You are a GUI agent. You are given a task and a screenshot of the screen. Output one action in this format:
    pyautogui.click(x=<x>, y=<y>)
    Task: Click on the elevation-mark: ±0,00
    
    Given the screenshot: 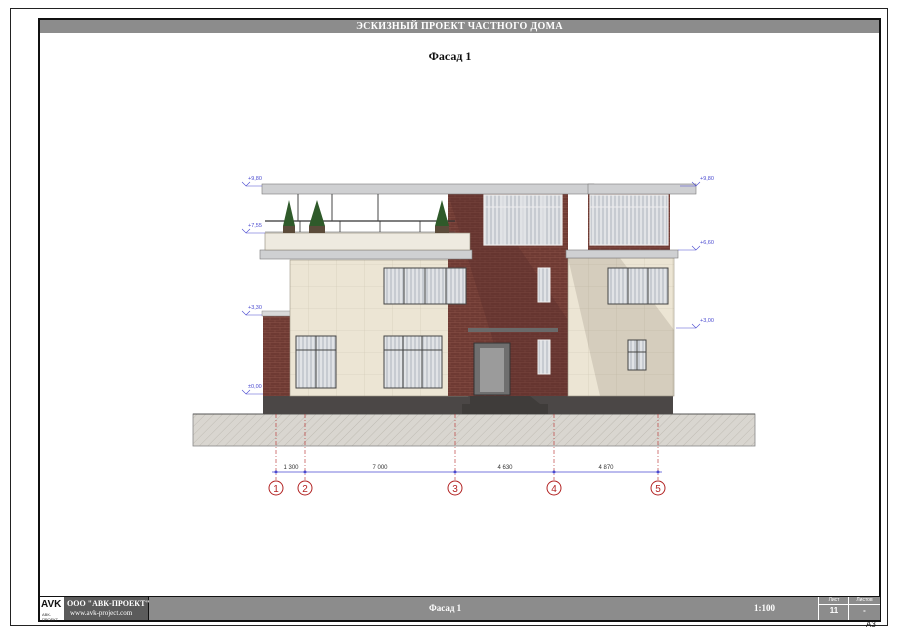 What is the action you would take?
    pyautogui.click(x=255, y=387)
    